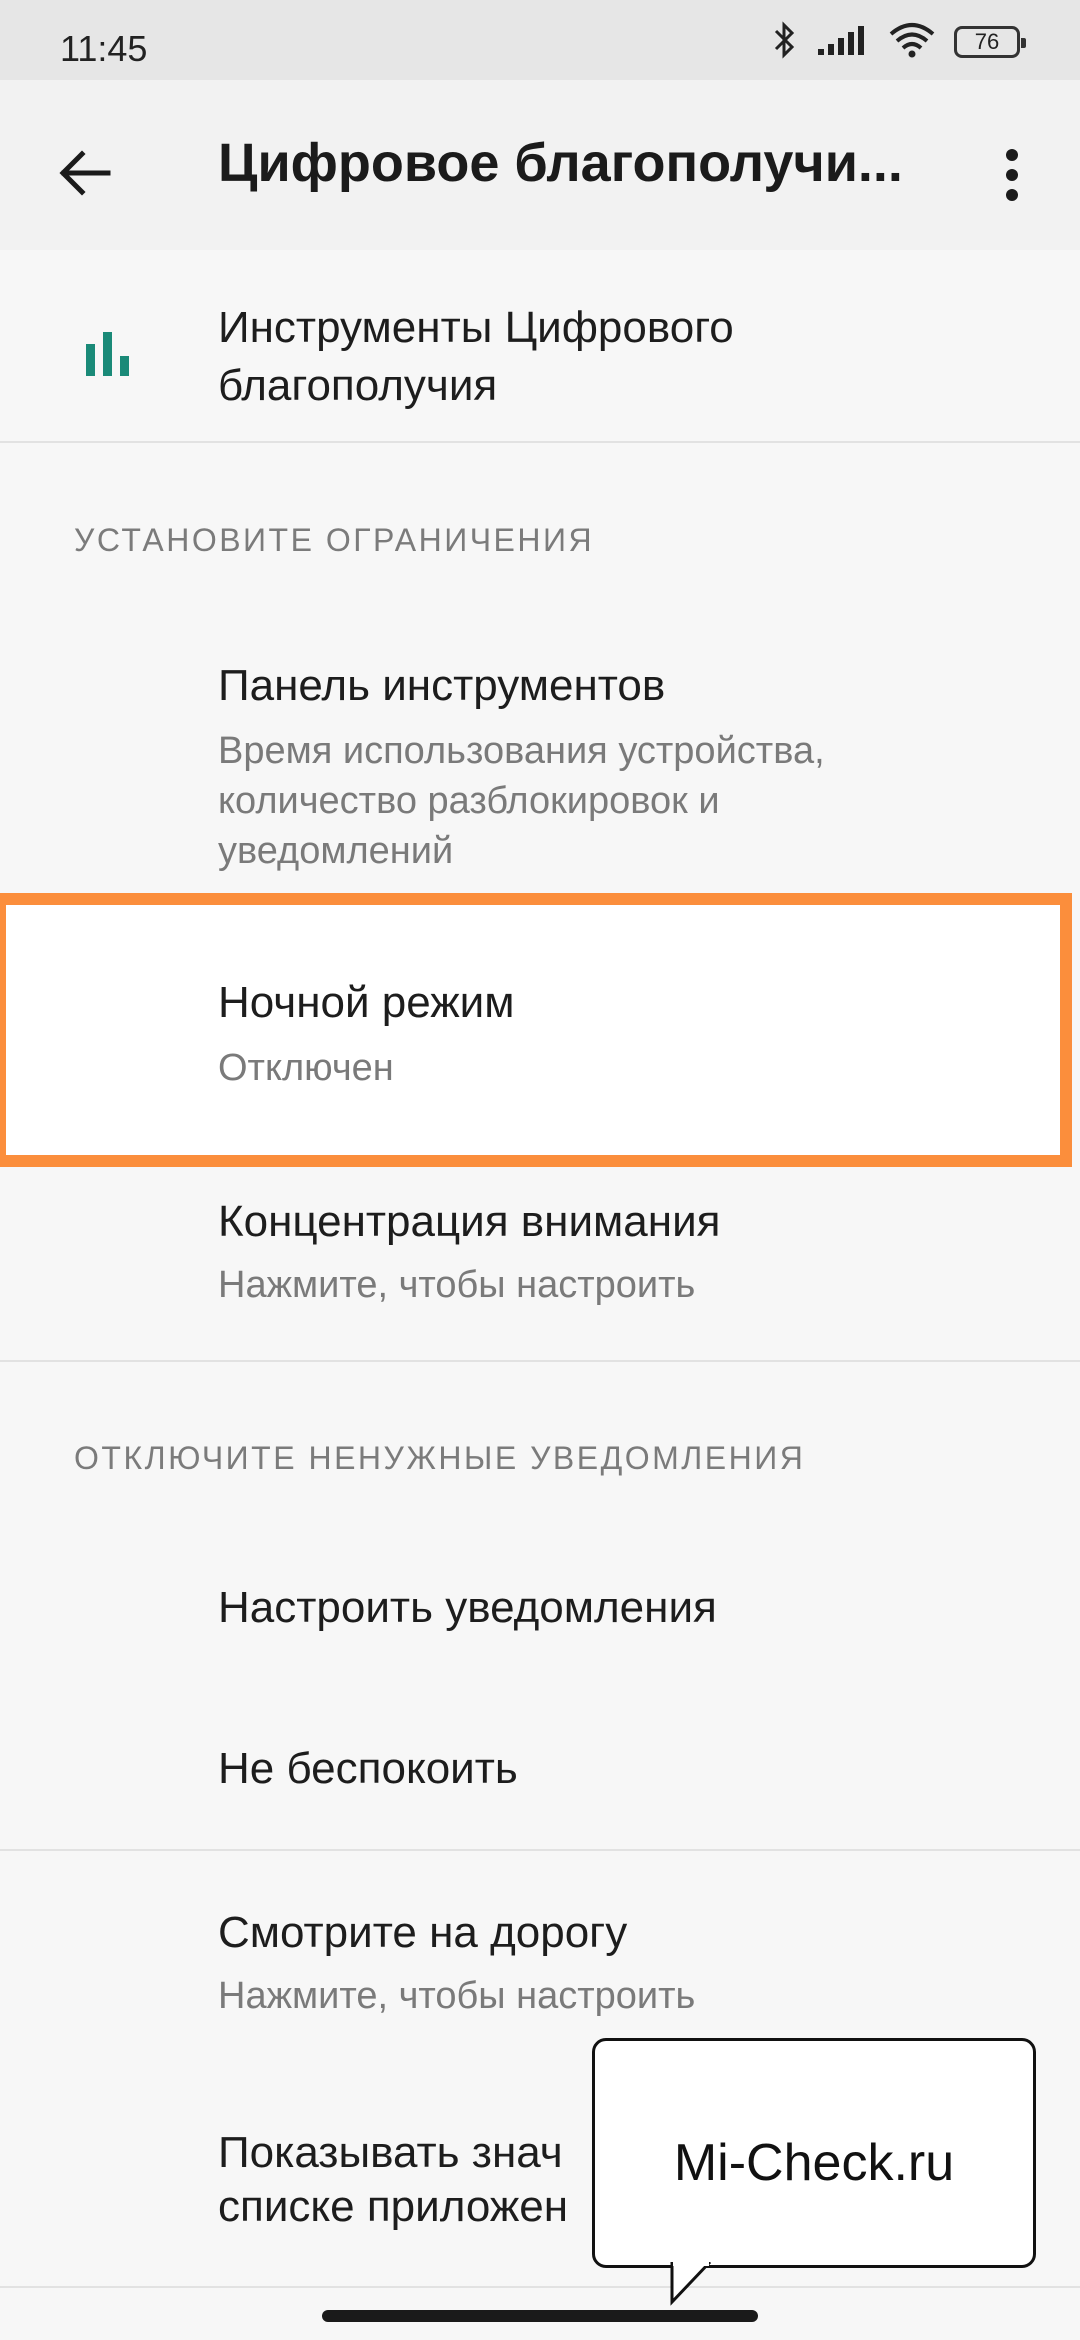 This screenshot has width=1080, height=2340. What do you see at coordinates (334, 540) in the screenshot?
I see `section-header-limits: УСТАНОВИТЕ ОГРАНИЧЕНИЯ` at bounding box center [334, 540].